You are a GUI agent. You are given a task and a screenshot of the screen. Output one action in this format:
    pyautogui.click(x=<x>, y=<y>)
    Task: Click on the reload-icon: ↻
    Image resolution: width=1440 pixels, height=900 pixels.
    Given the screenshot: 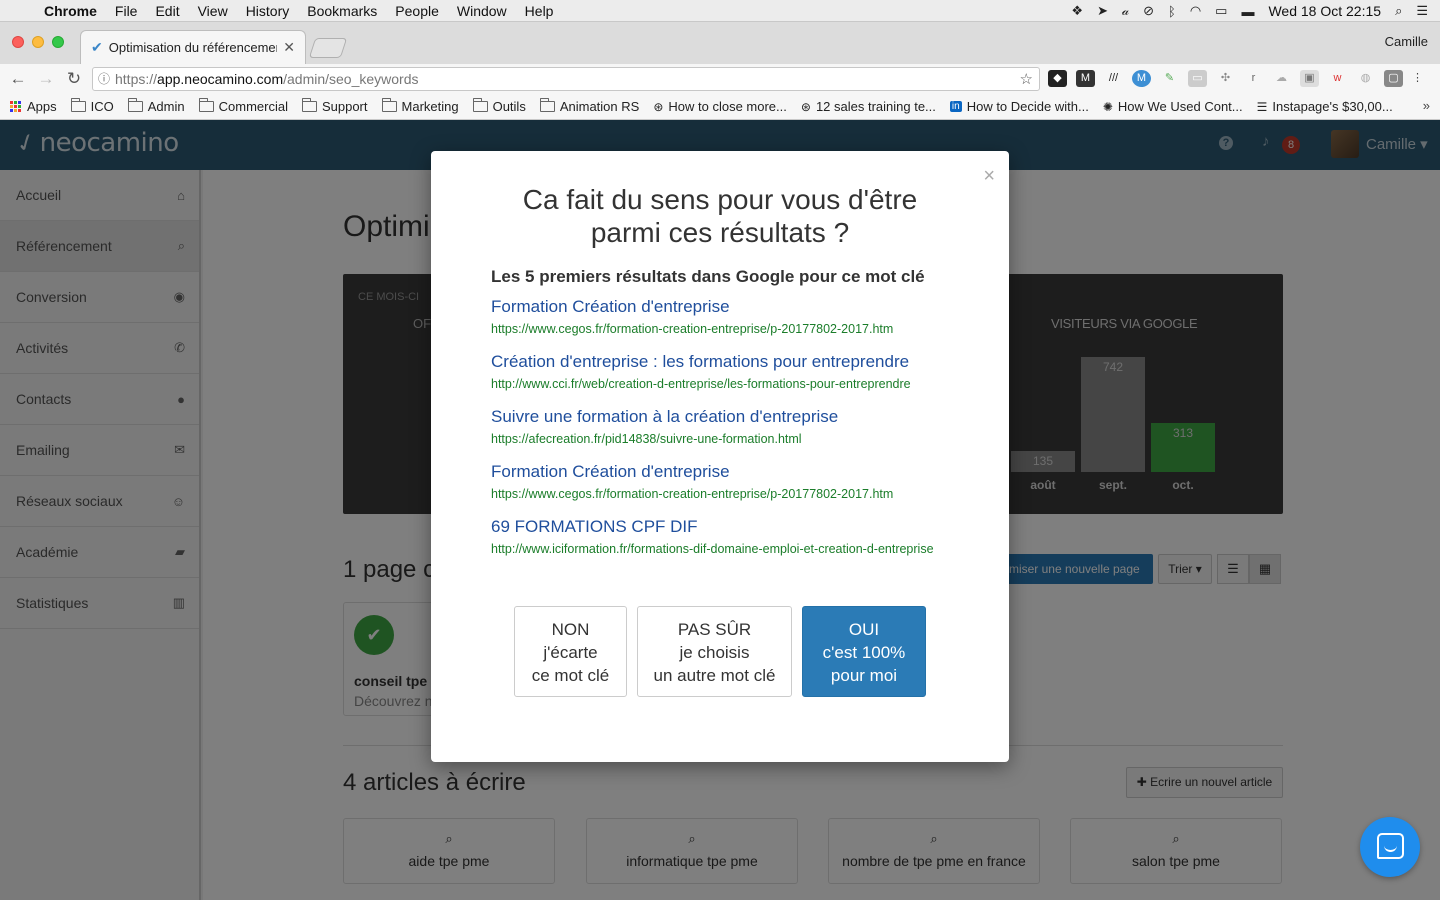 What is the action you would take?
    pyautogui.click(x=74, y=79)
    